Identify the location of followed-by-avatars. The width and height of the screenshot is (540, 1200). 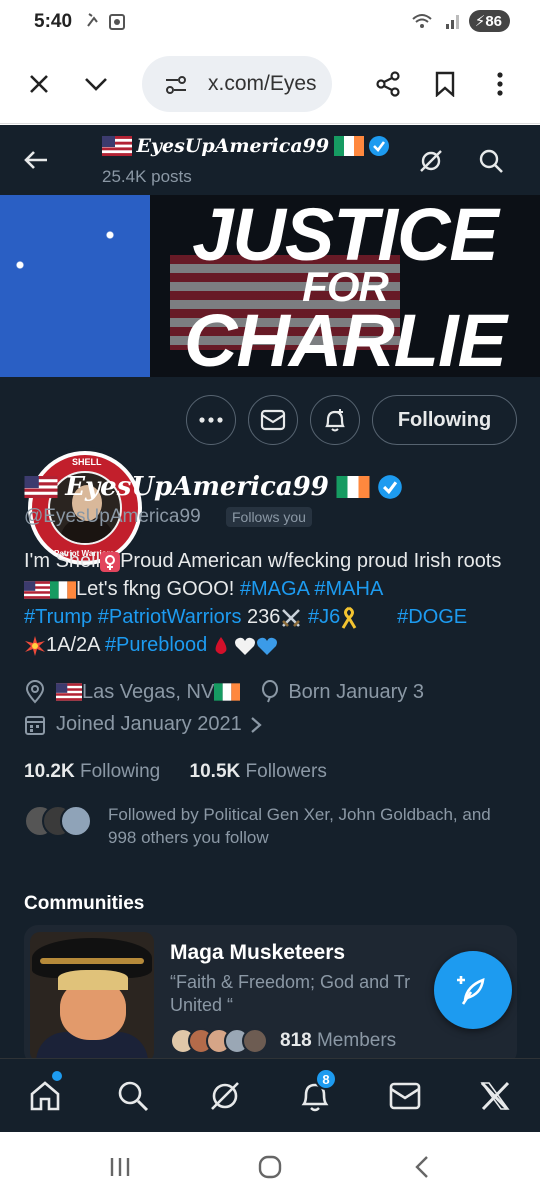
(59, 821).